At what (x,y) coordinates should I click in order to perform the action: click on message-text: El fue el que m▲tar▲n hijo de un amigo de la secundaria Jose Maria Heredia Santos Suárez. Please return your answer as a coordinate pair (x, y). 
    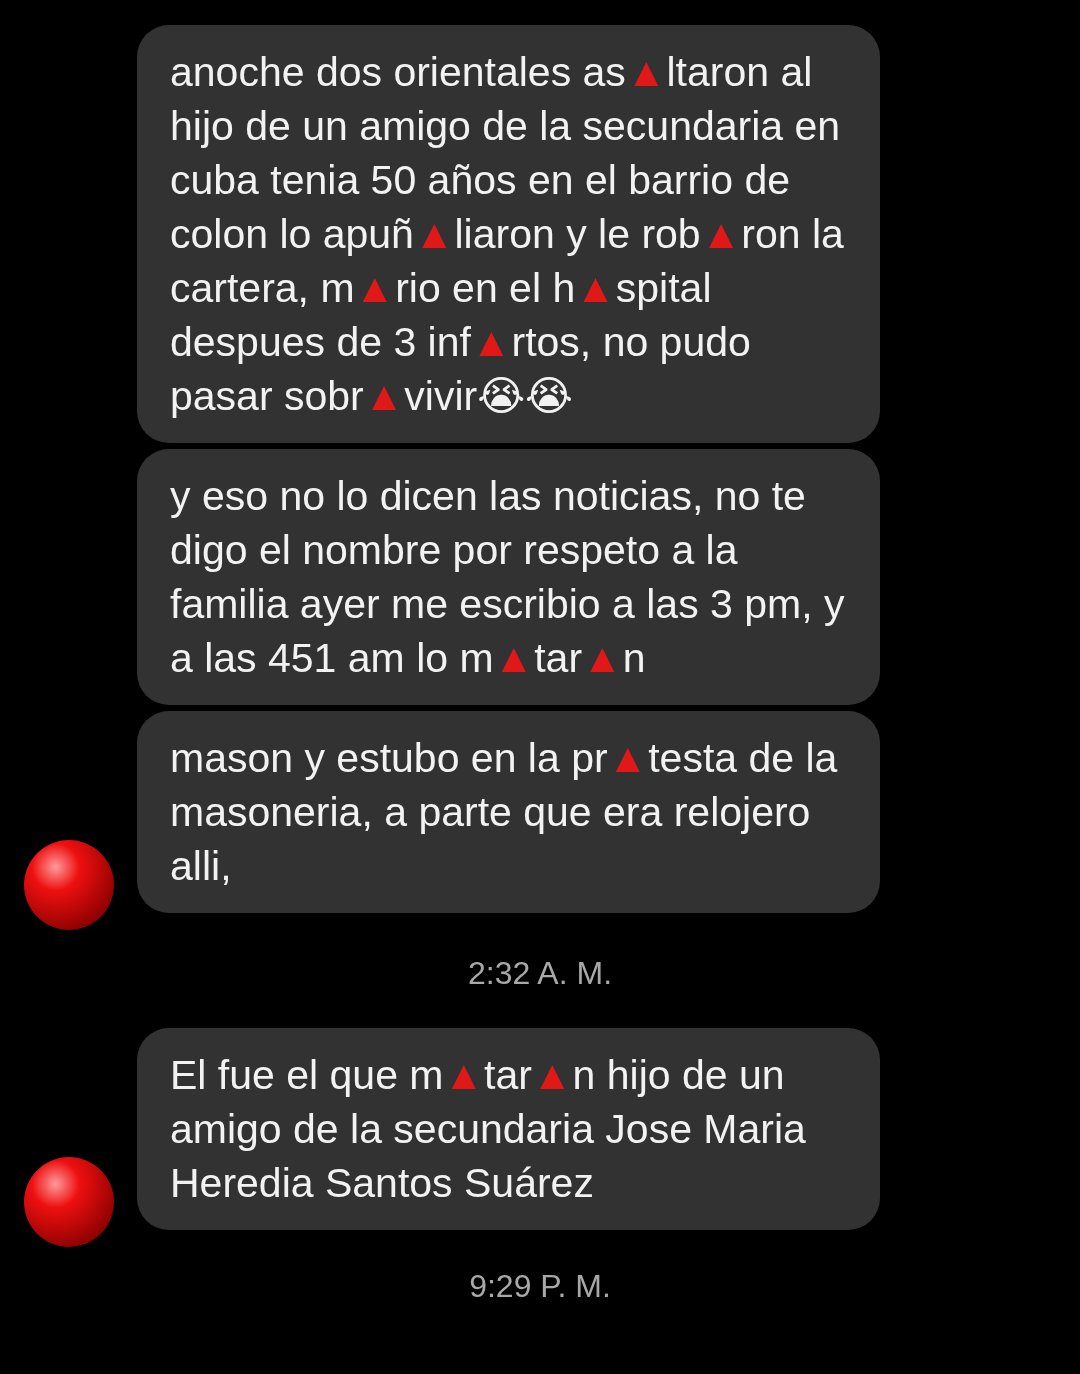
    Looking at the image, I should click on (488, 1129).